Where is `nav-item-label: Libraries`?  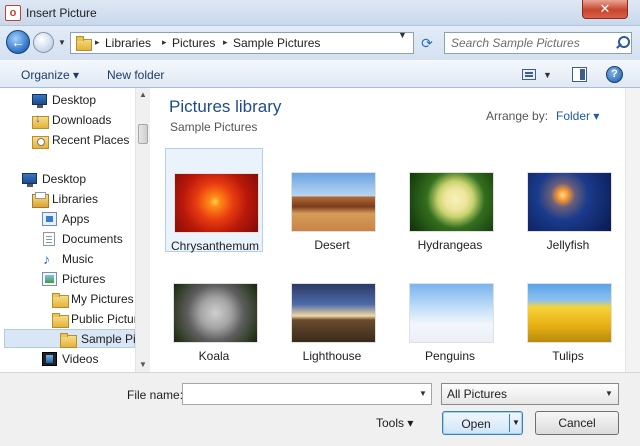
nav-item-label: Libraries is located at coordinates (75, 199).